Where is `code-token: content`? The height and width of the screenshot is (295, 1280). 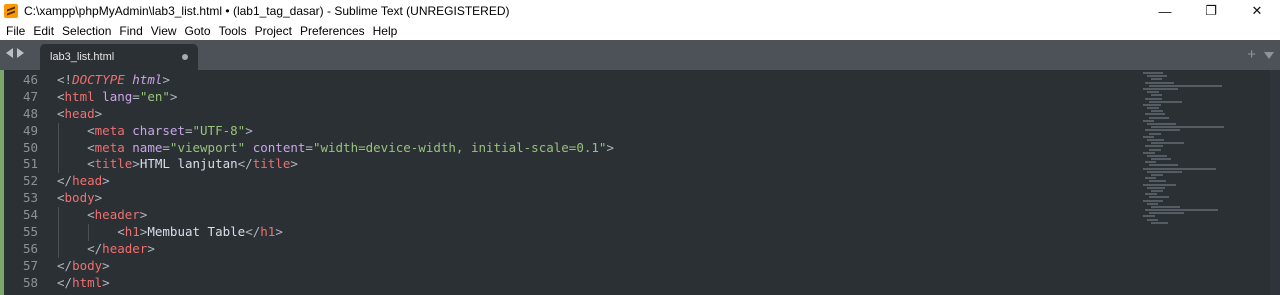
code-token: content is located at coordinates (279, 147).